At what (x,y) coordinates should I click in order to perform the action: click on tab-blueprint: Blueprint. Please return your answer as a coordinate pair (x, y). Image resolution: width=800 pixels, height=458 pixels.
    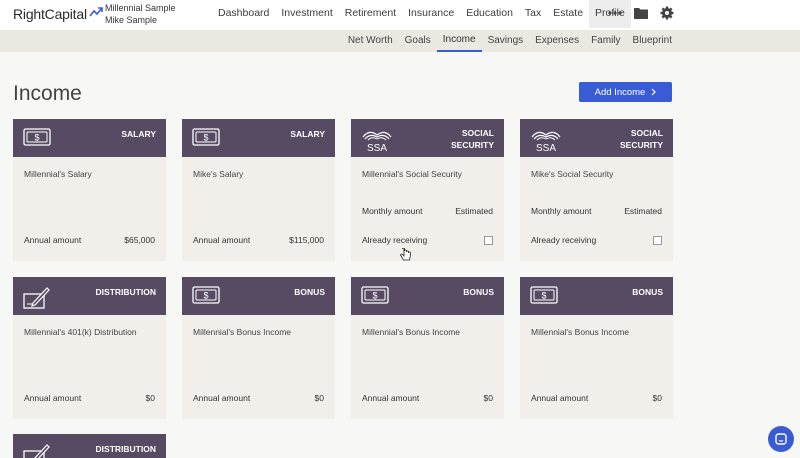
    Looking at the image, I should click on (652, 41).